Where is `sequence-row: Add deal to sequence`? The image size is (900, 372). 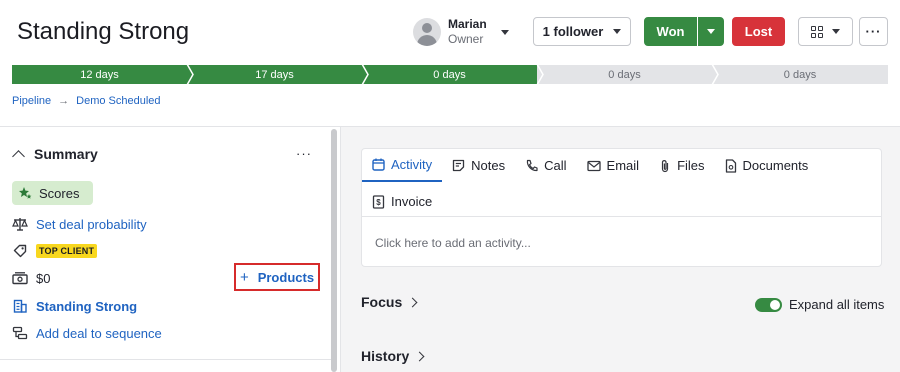
sequence-row: Add deal to sequence is located at coordinates (87, 333).